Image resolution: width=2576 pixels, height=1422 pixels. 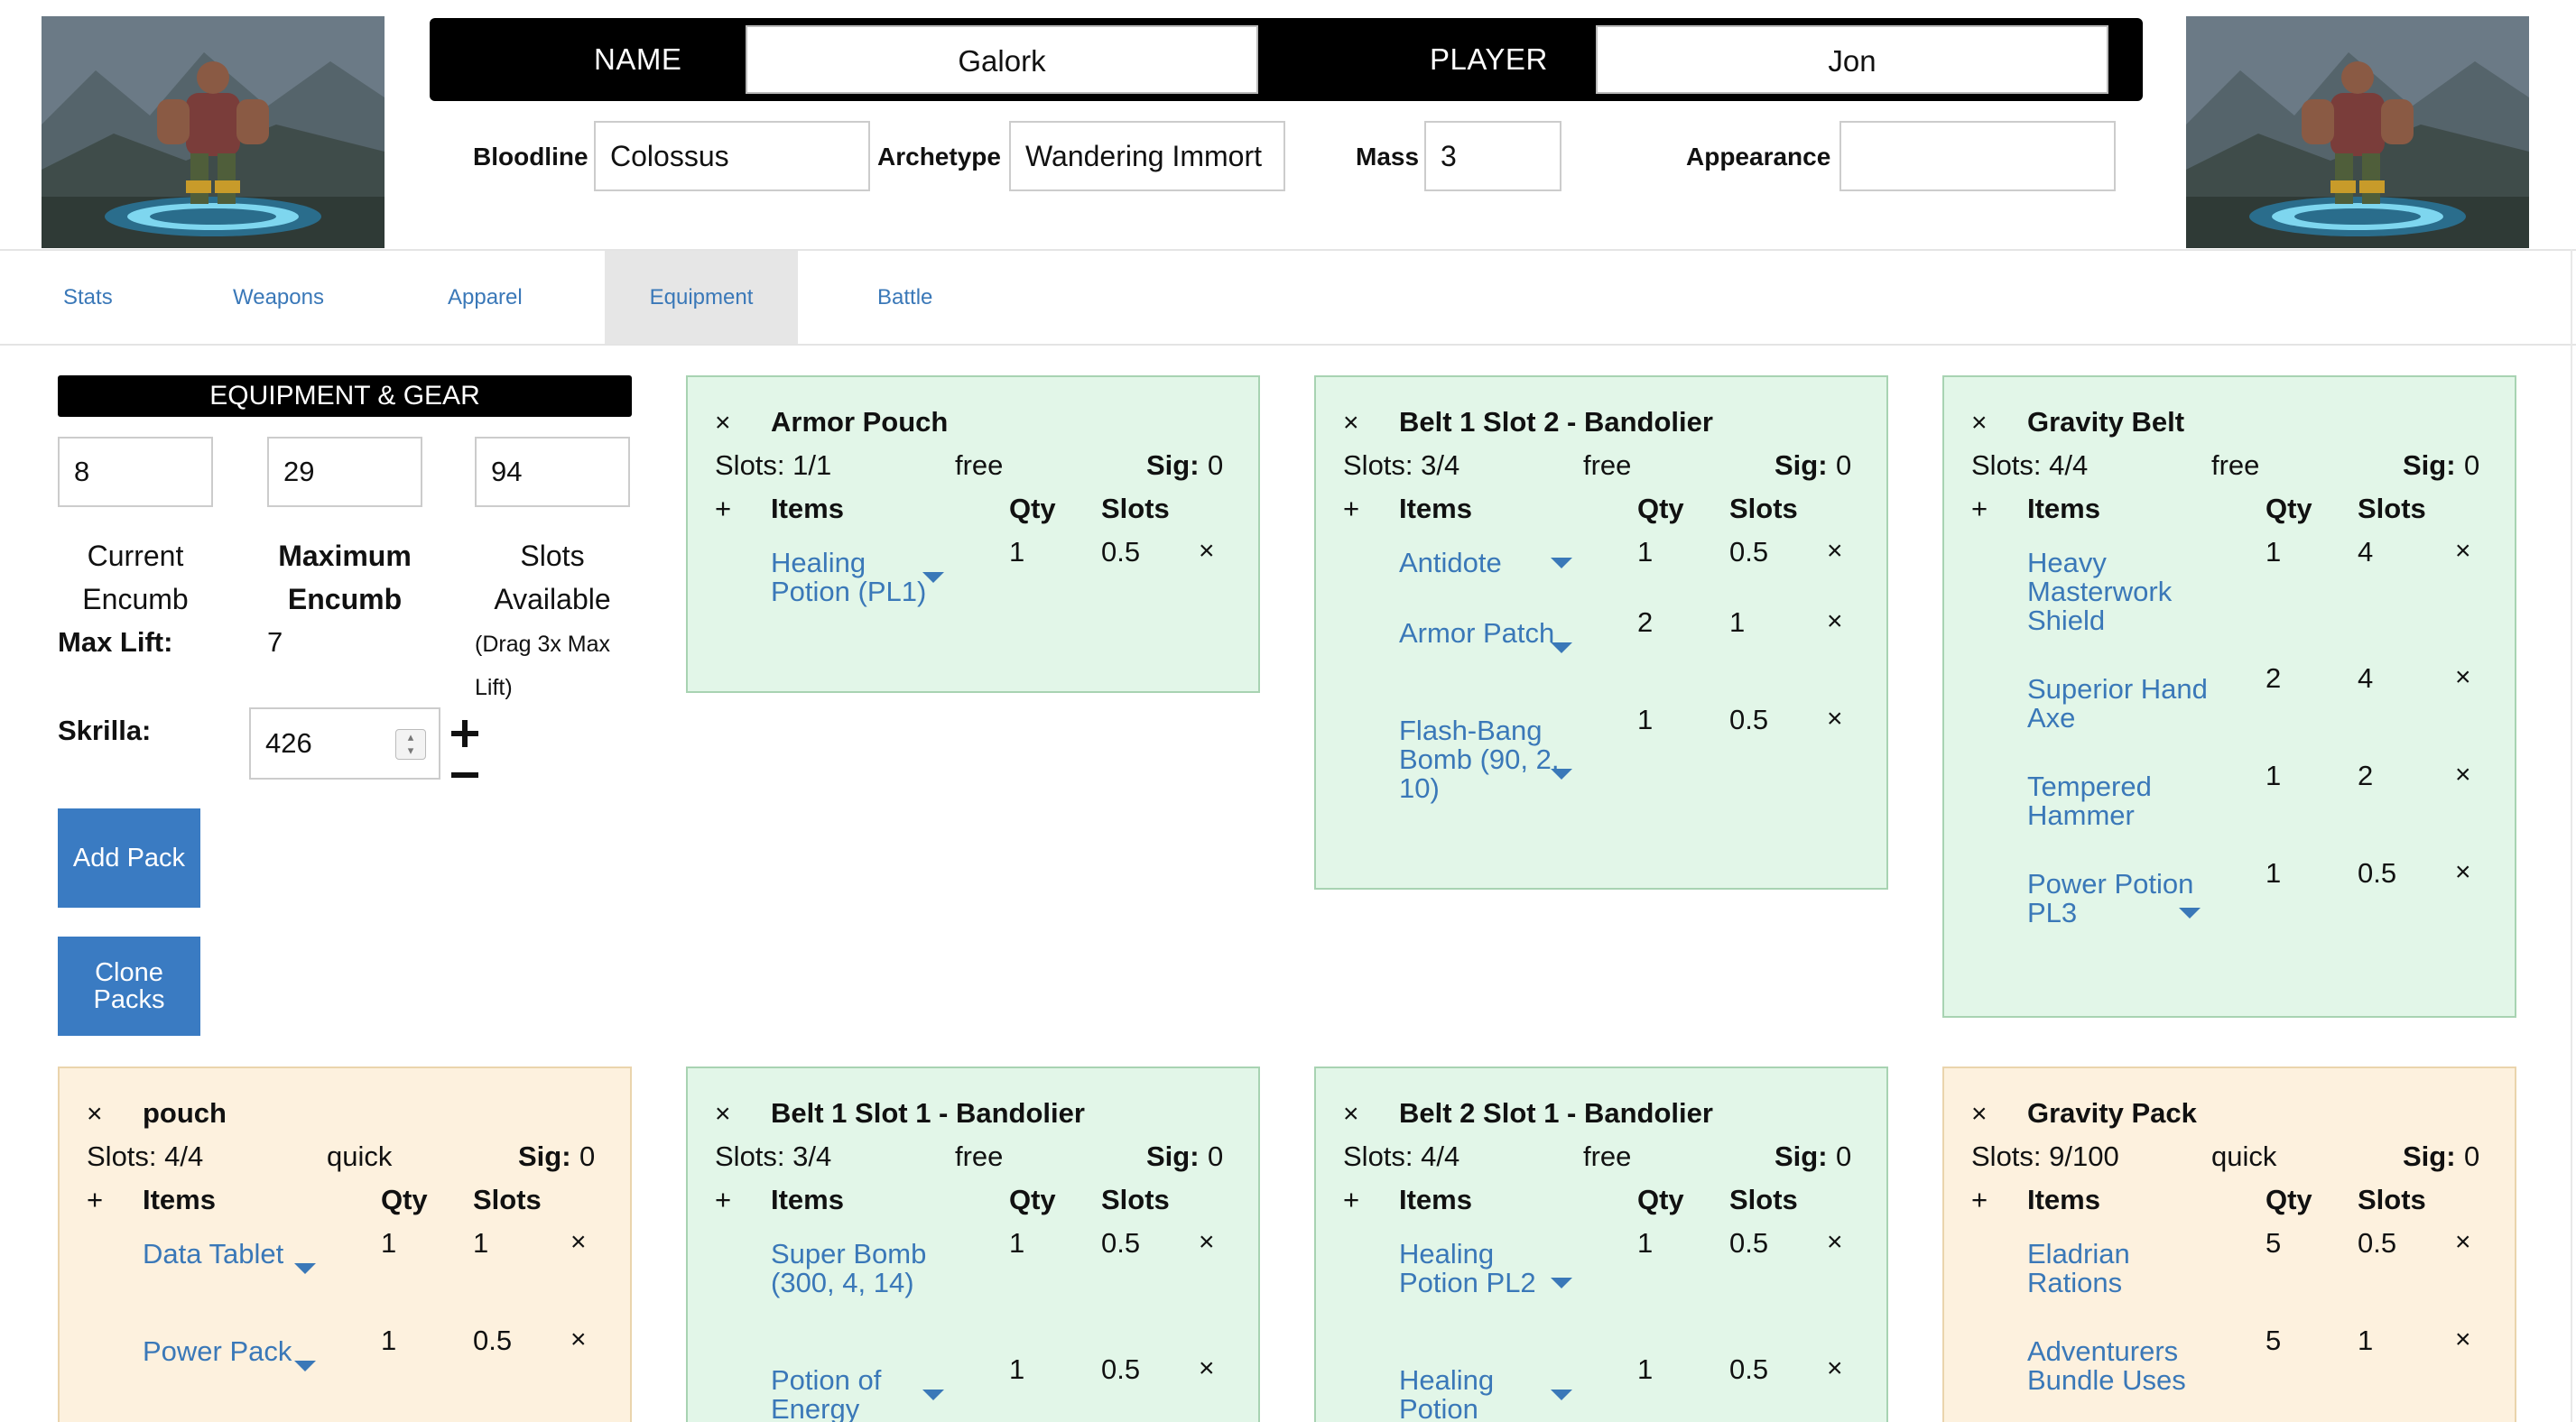 What do you see at coordinates (1556, 1113) in the screenshot?
I see `pack-title: Belt 2 Slot 1 - Bandolier` at bounding box center [1556, 1113].